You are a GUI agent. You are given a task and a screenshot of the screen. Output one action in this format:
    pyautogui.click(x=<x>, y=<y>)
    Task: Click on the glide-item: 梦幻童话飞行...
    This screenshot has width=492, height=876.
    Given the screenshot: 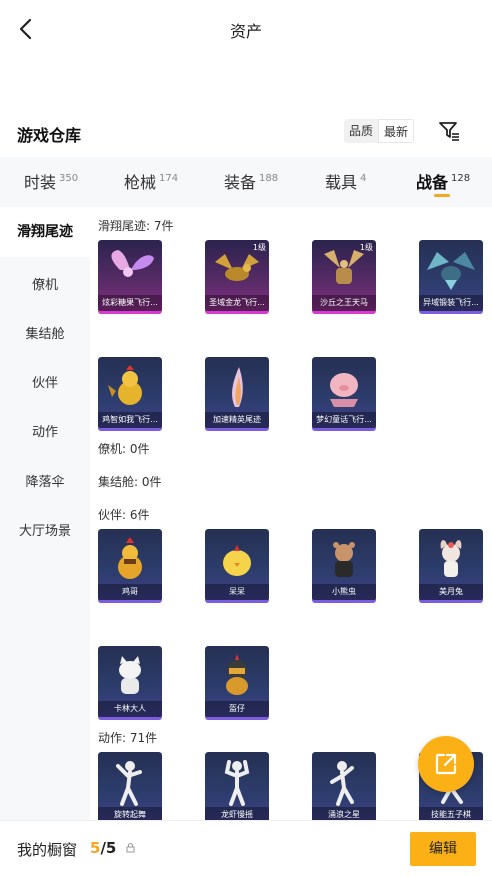 What is the action you would take?
    pyautogui.click(x=344, y=394)
    